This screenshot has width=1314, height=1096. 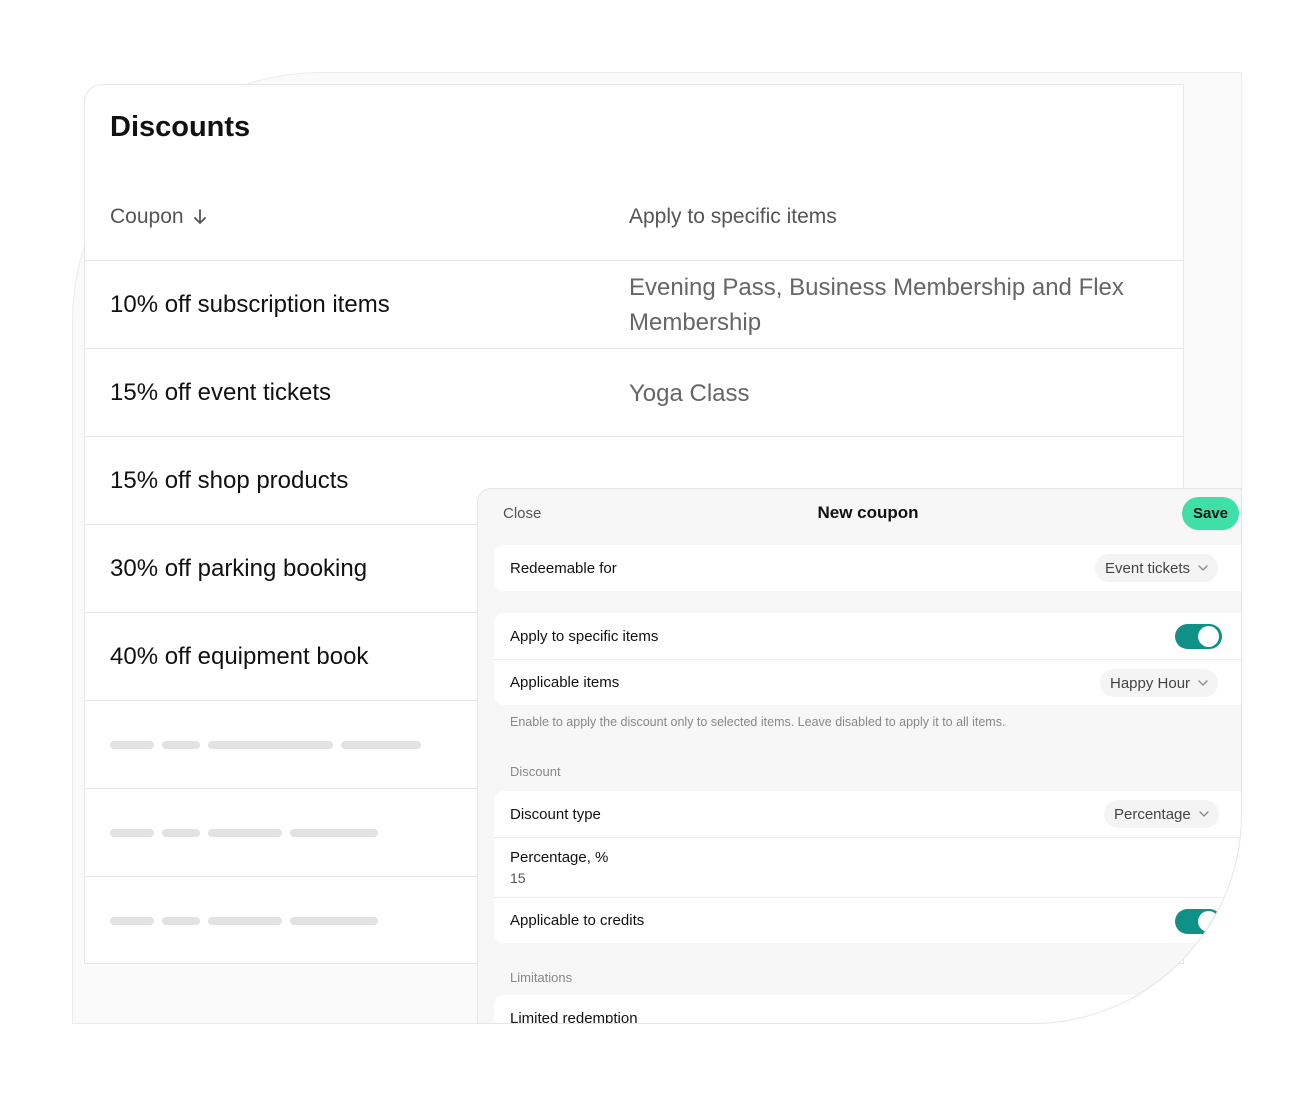 What do you see at coordinates (1148, 568) in the screenshot?
I see `select-value: Event tickets` at bounding box center [1148, 568].